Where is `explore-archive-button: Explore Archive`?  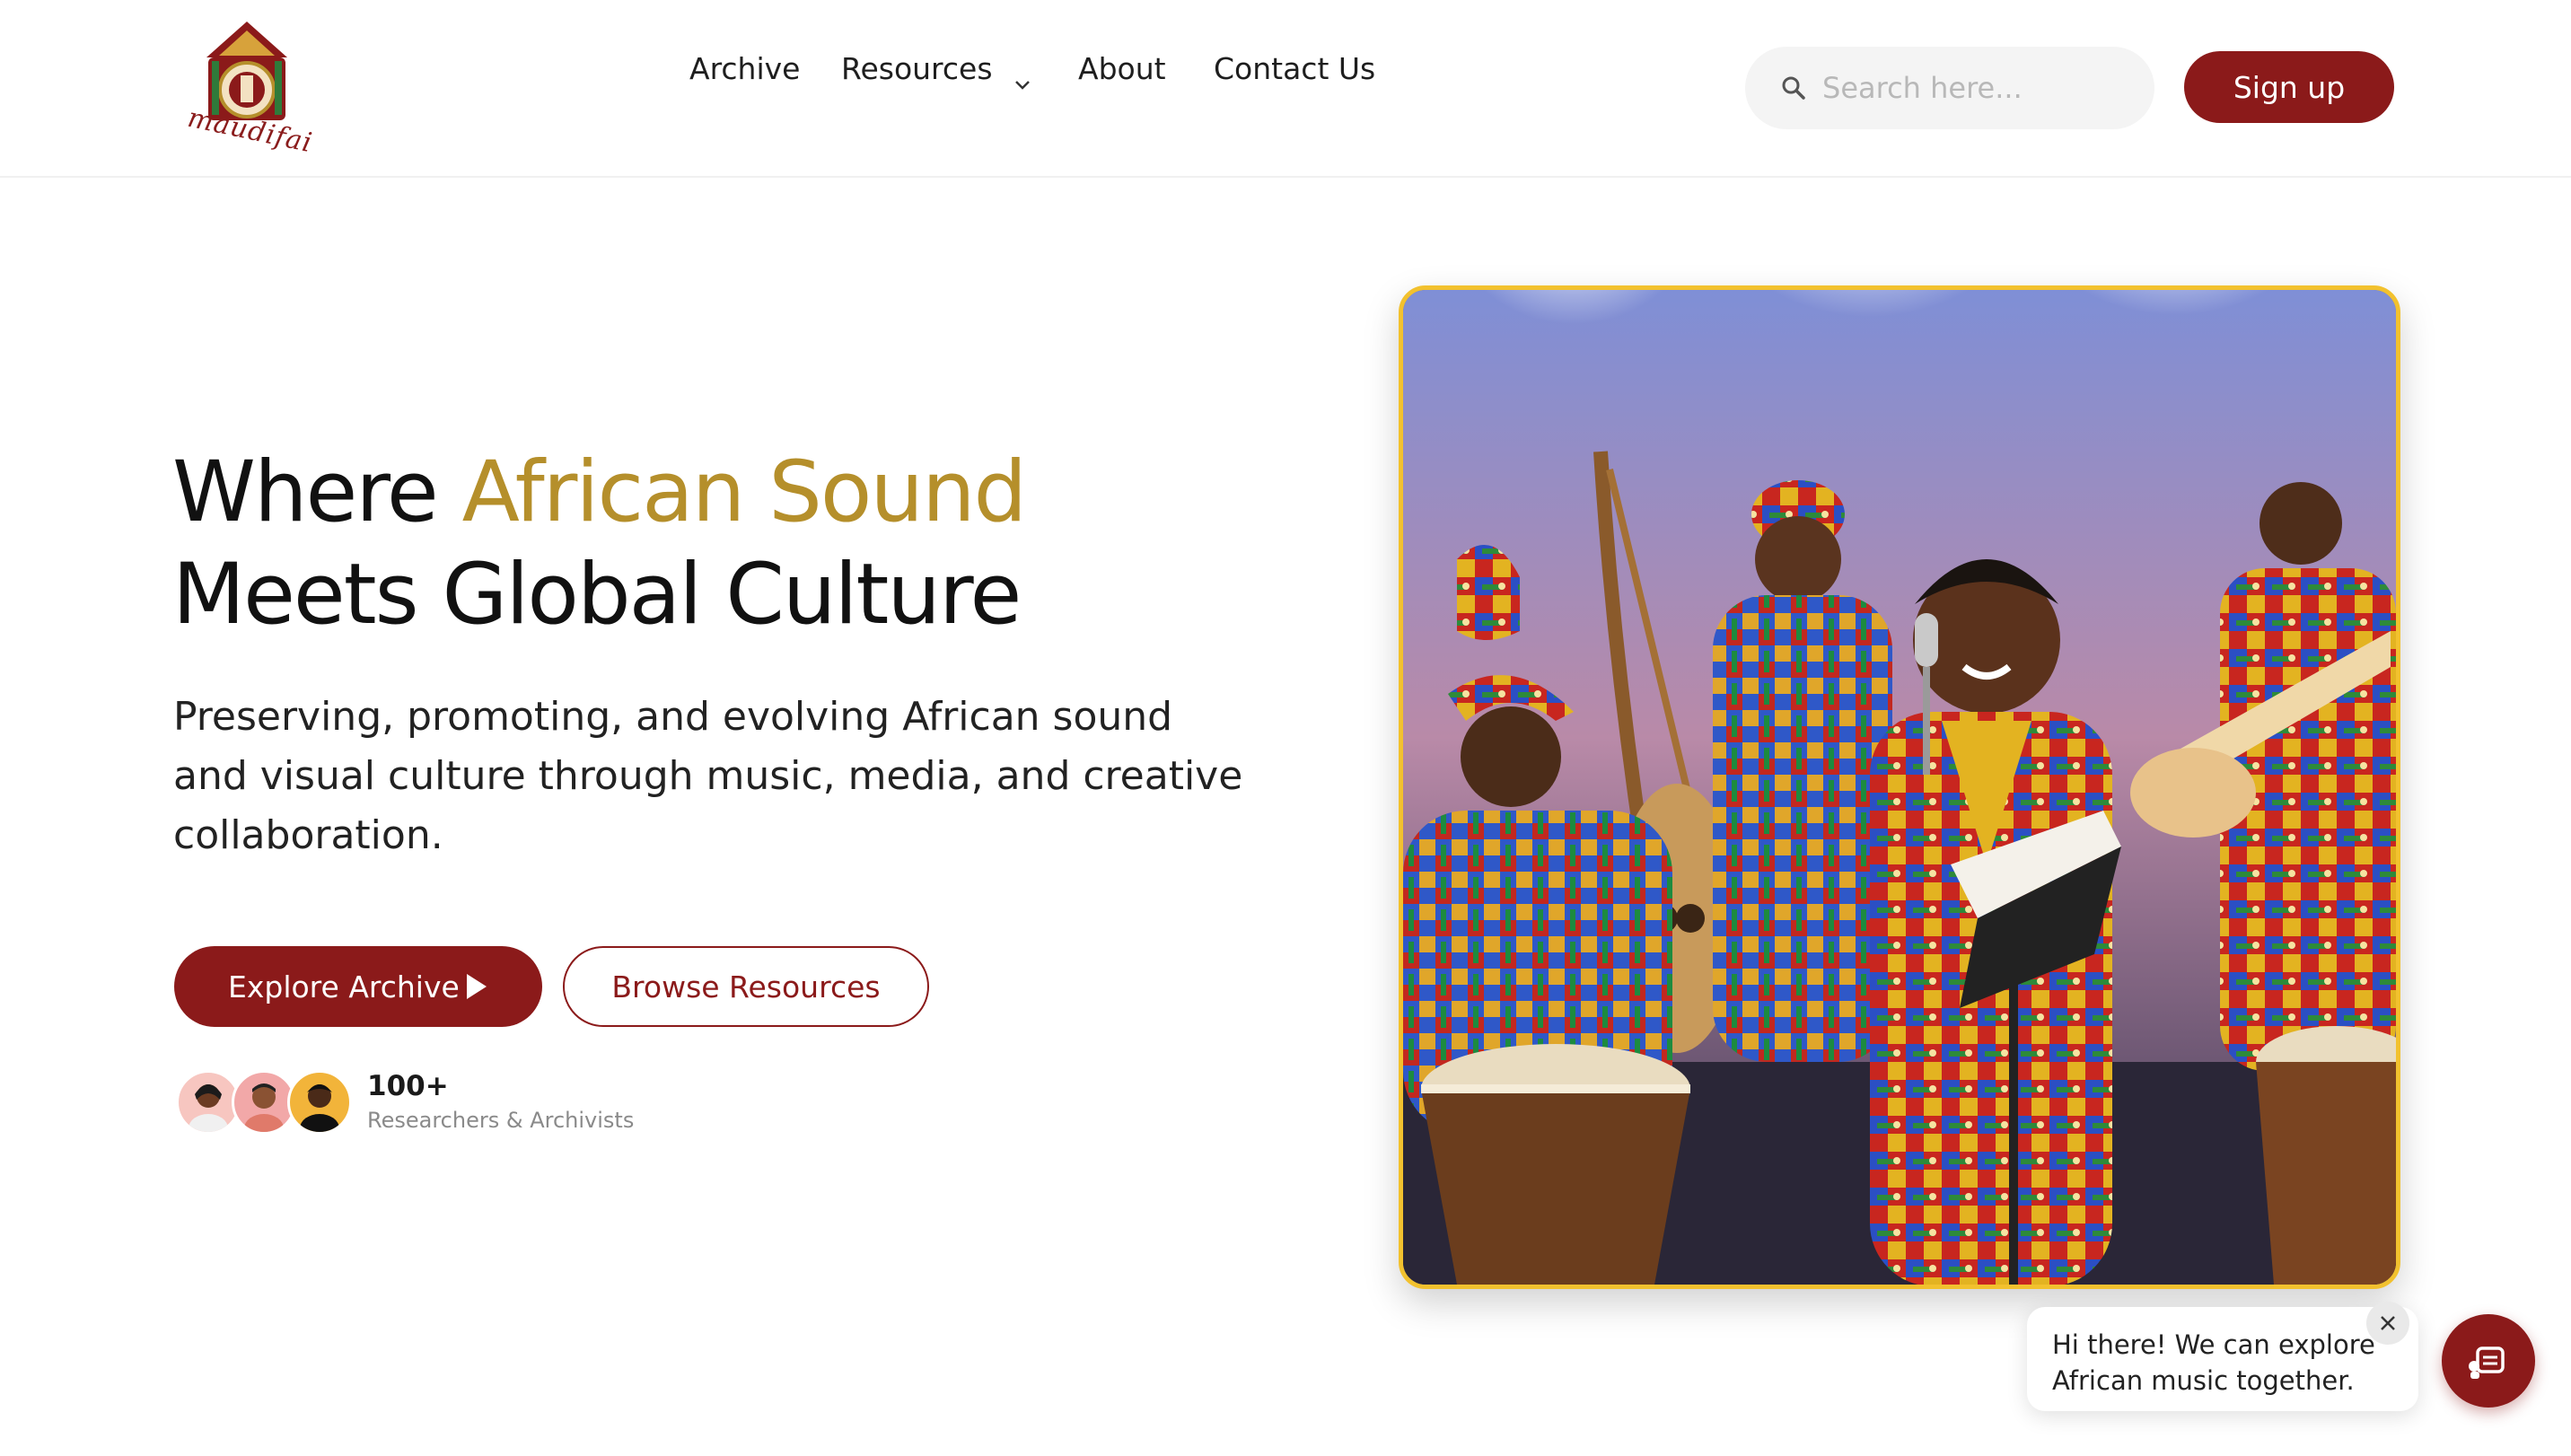 explore-archive-button: Explore Archive is located at coordinates (358, 986).